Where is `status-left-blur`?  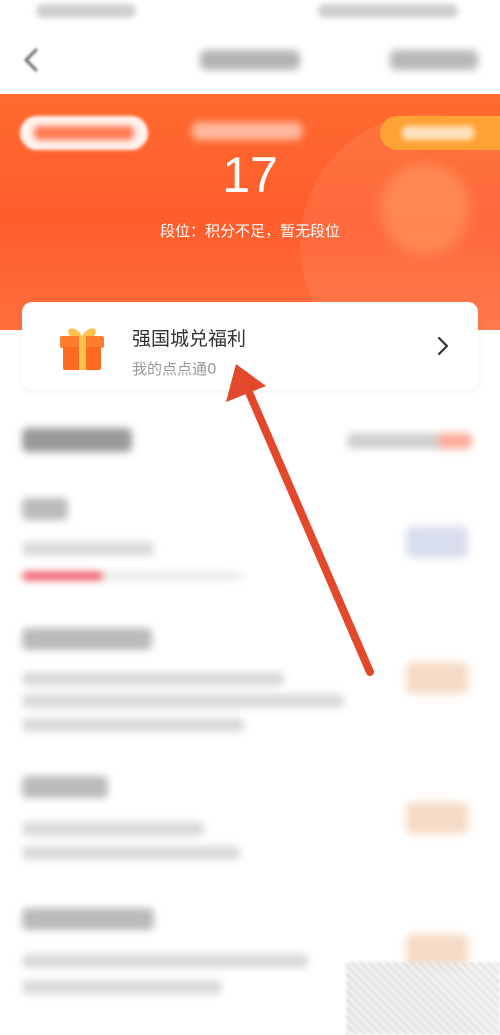 status-left-blur is located at coordinates (86, 11).